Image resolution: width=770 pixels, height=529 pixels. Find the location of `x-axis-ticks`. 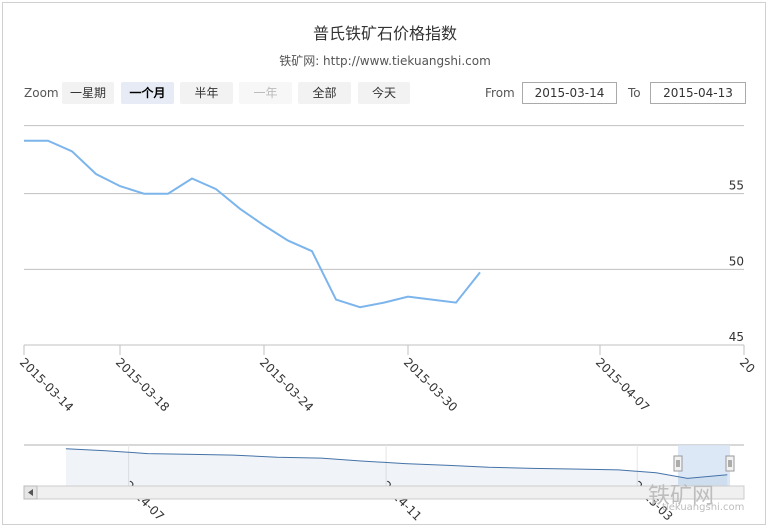

x-axis-ticks is located at coordinates (384, 350).